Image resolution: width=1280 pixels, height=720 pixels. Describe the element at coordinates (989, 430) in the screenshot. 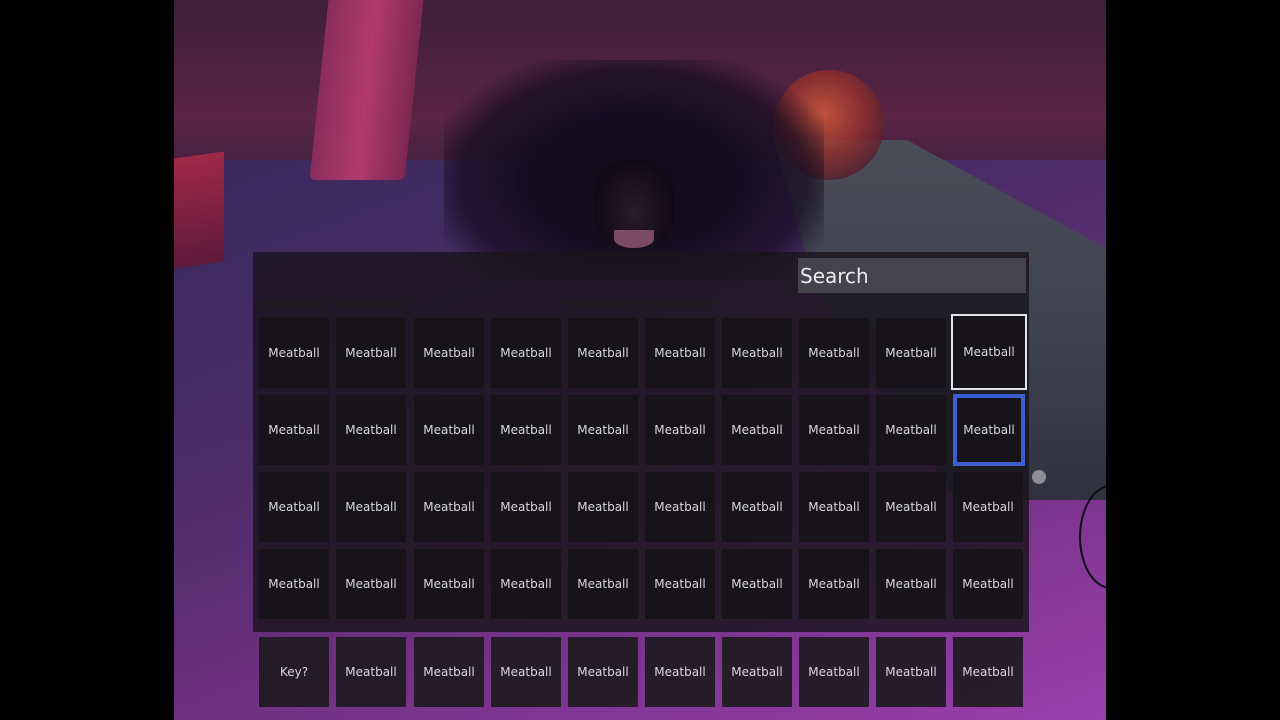

I see `inventory-slot-focused: Meatball` at that location.